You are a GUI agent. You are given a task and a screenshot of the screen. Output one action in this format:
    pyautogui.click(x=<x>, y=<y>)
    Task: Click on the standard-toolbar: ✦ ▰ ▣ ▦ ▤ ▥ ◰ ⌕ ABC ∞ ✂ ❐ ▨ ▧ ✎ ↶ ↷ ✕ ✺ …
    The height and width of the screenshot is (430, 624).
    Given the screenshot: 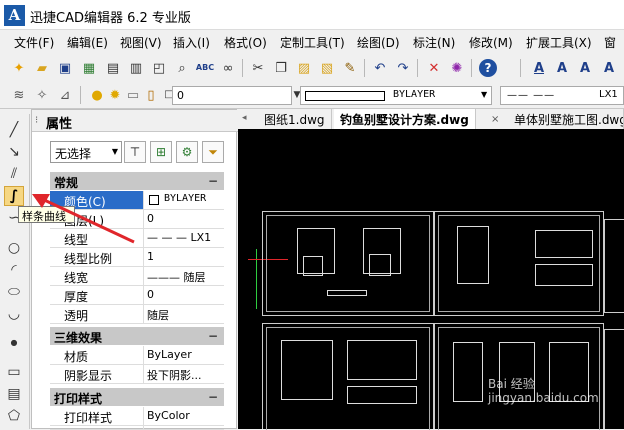 What is the action you would take?
    pyautogui.click(x=312, y=68)
    